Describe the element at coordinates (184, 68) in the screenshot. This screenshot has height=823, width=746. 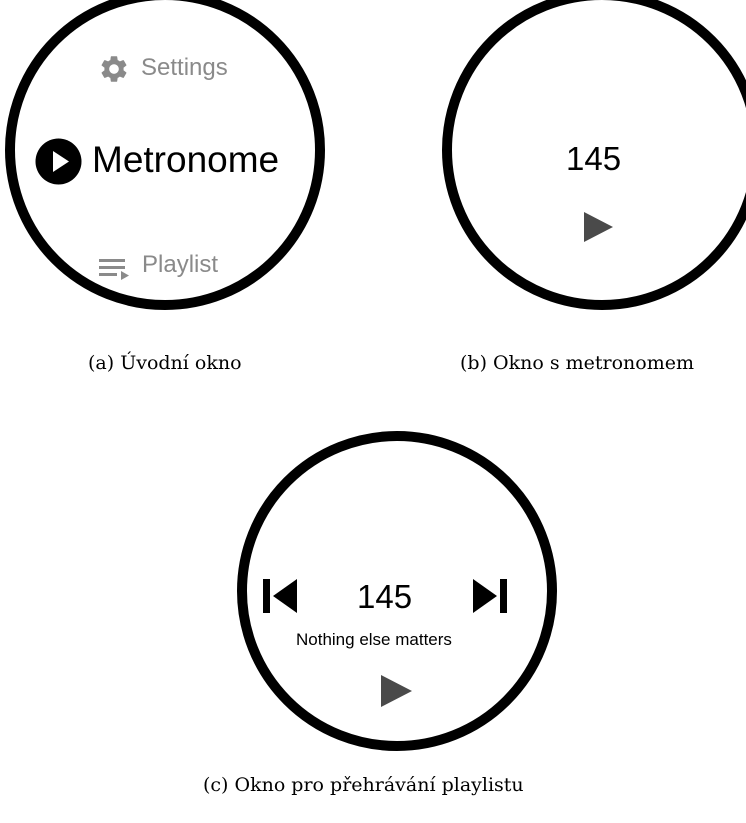
I see `settings-menu-item: Settings` at that location.